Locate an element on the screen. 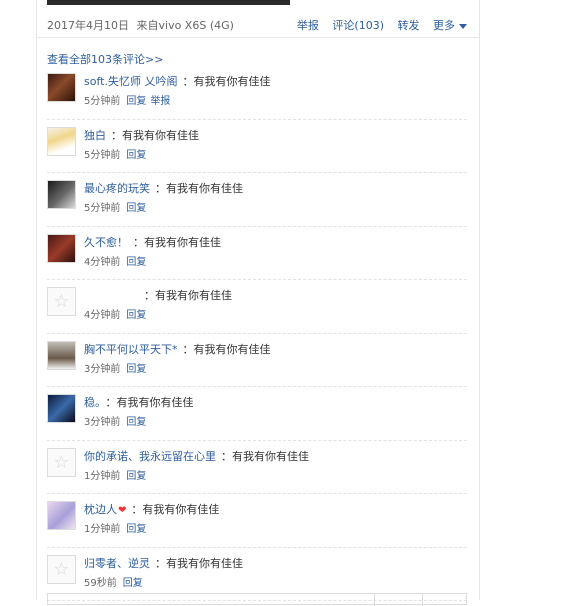  comment-line: 最心疼的玩笑 ：有我有你有佳佳 is located at coordinates (163, 188).